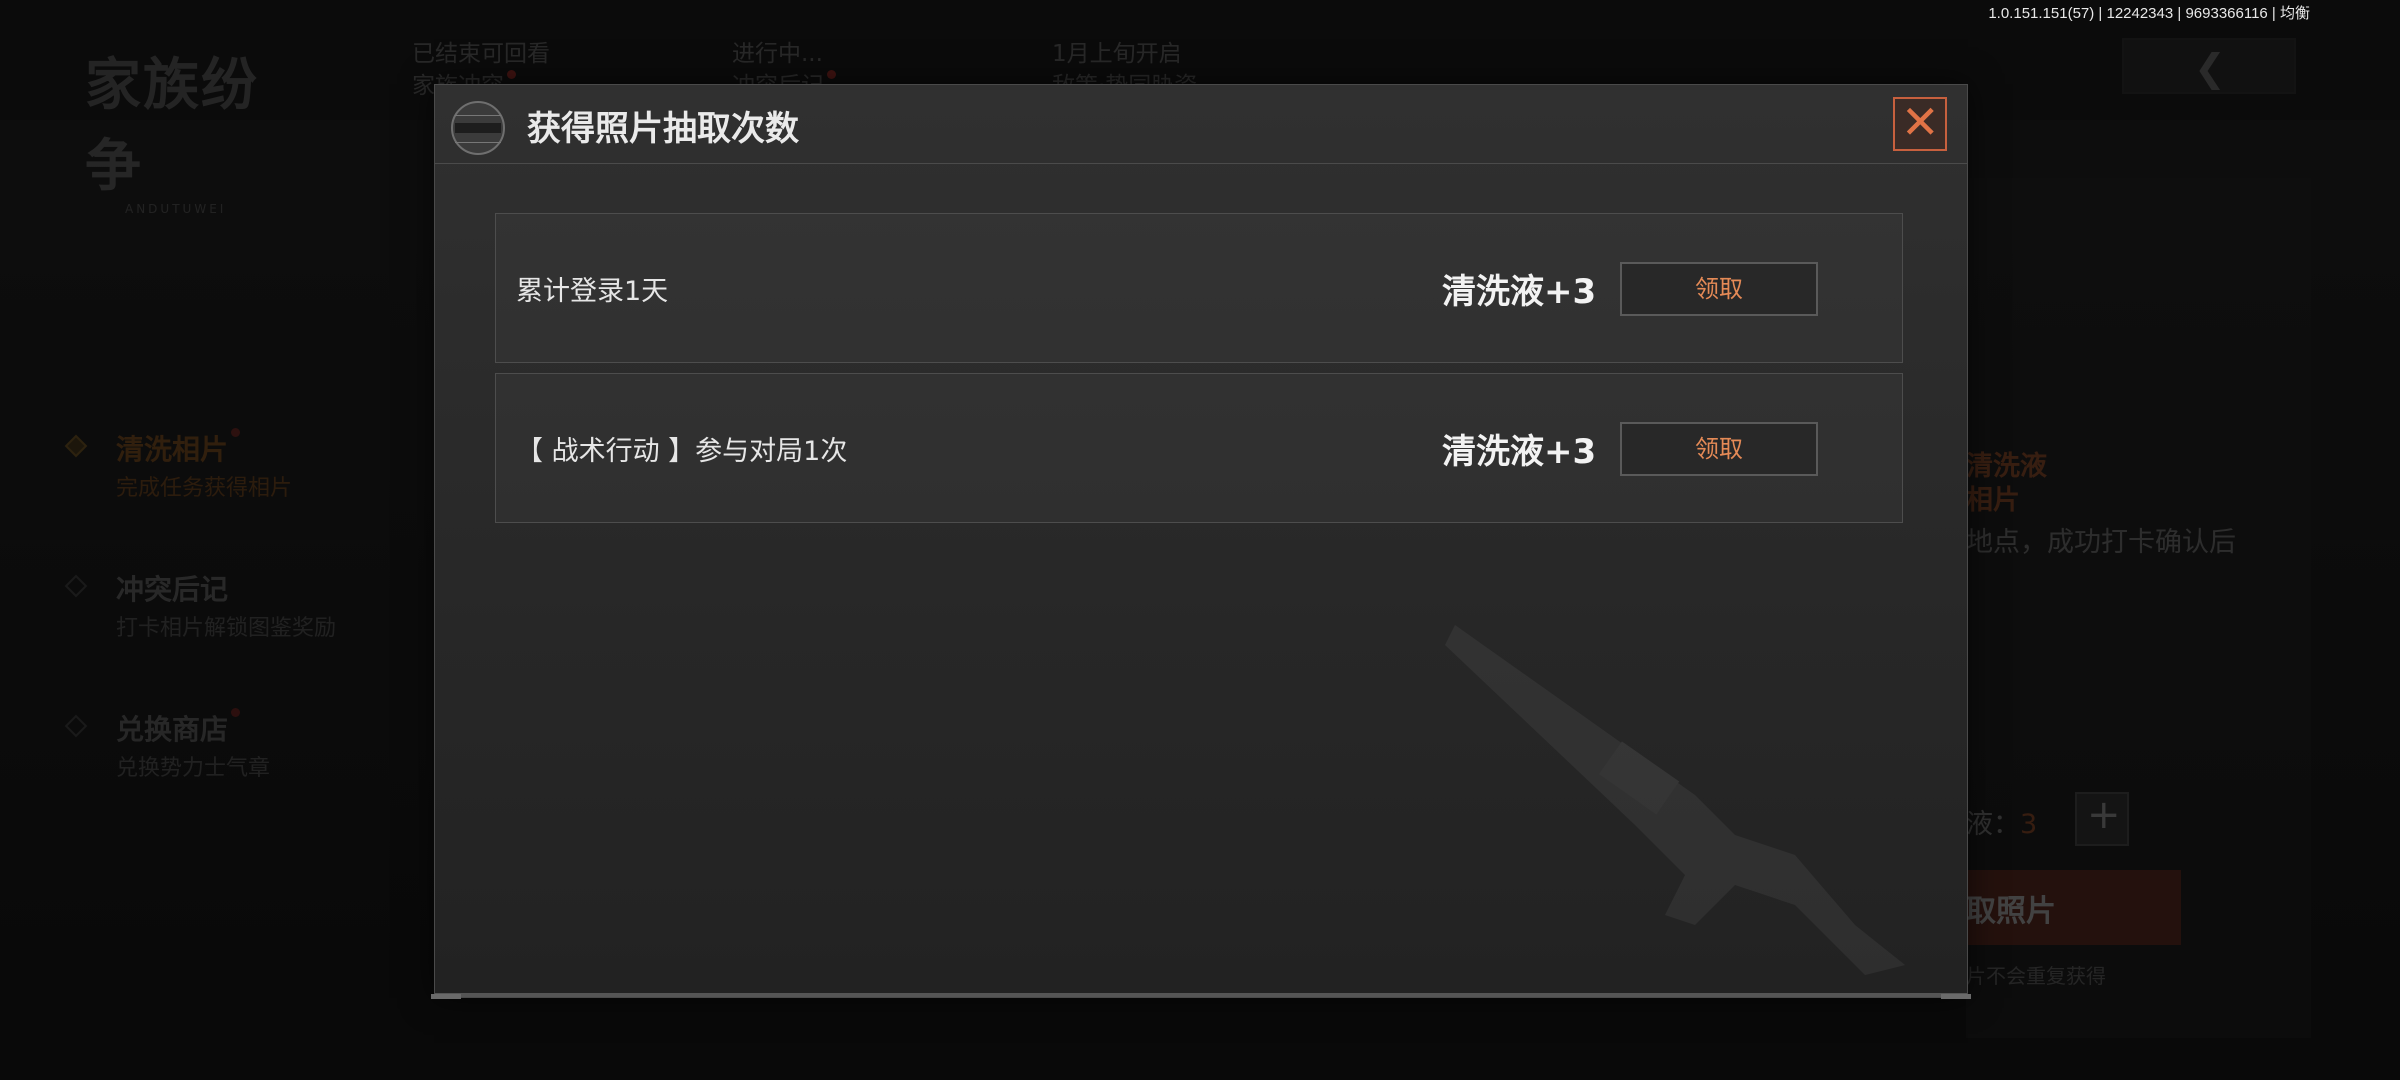 The width and height of the screenshot is (2400, 1080). What do you see at coordinates (682, 451) in the screenshot?
I see `task-name: 【 战术行动 】参与对局1次` at bounding box center [682, 451].